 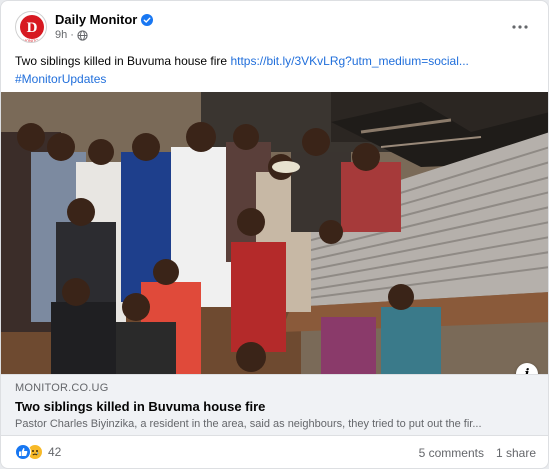 I want to click on reactions-summary: 42, so click(x=38, y=452).